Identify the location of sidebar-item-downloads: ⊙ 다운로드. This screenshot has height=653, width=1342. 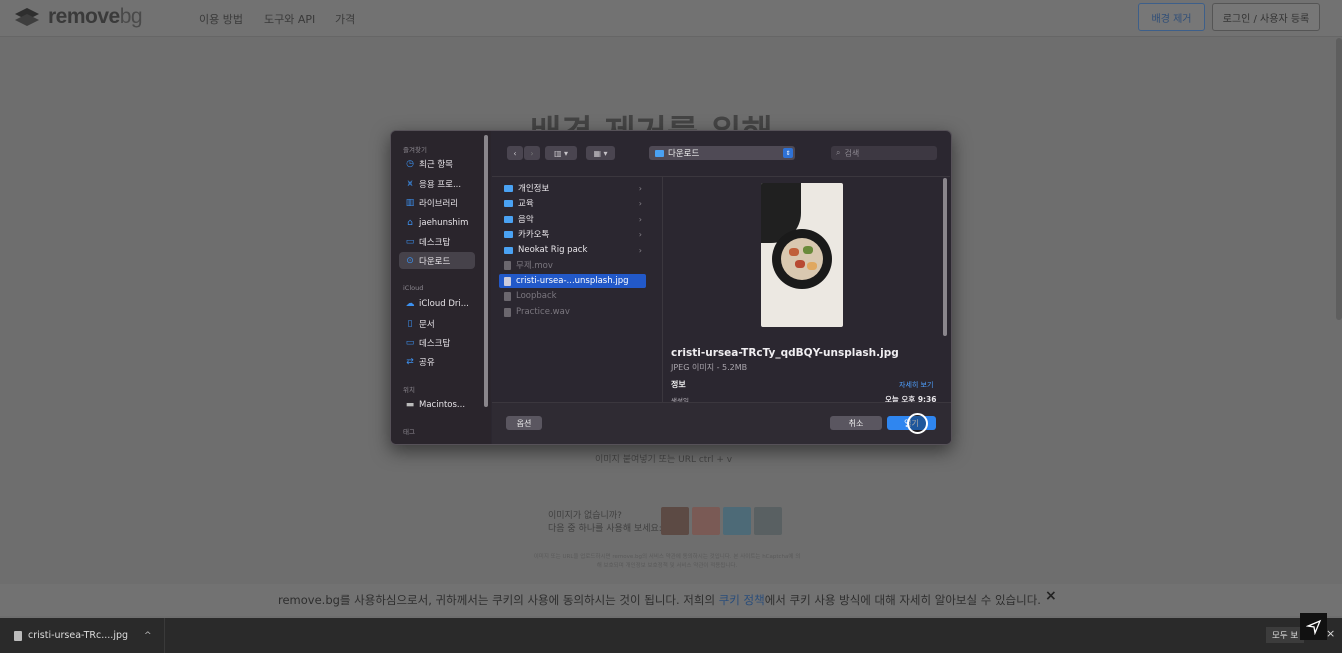
(437, 260).